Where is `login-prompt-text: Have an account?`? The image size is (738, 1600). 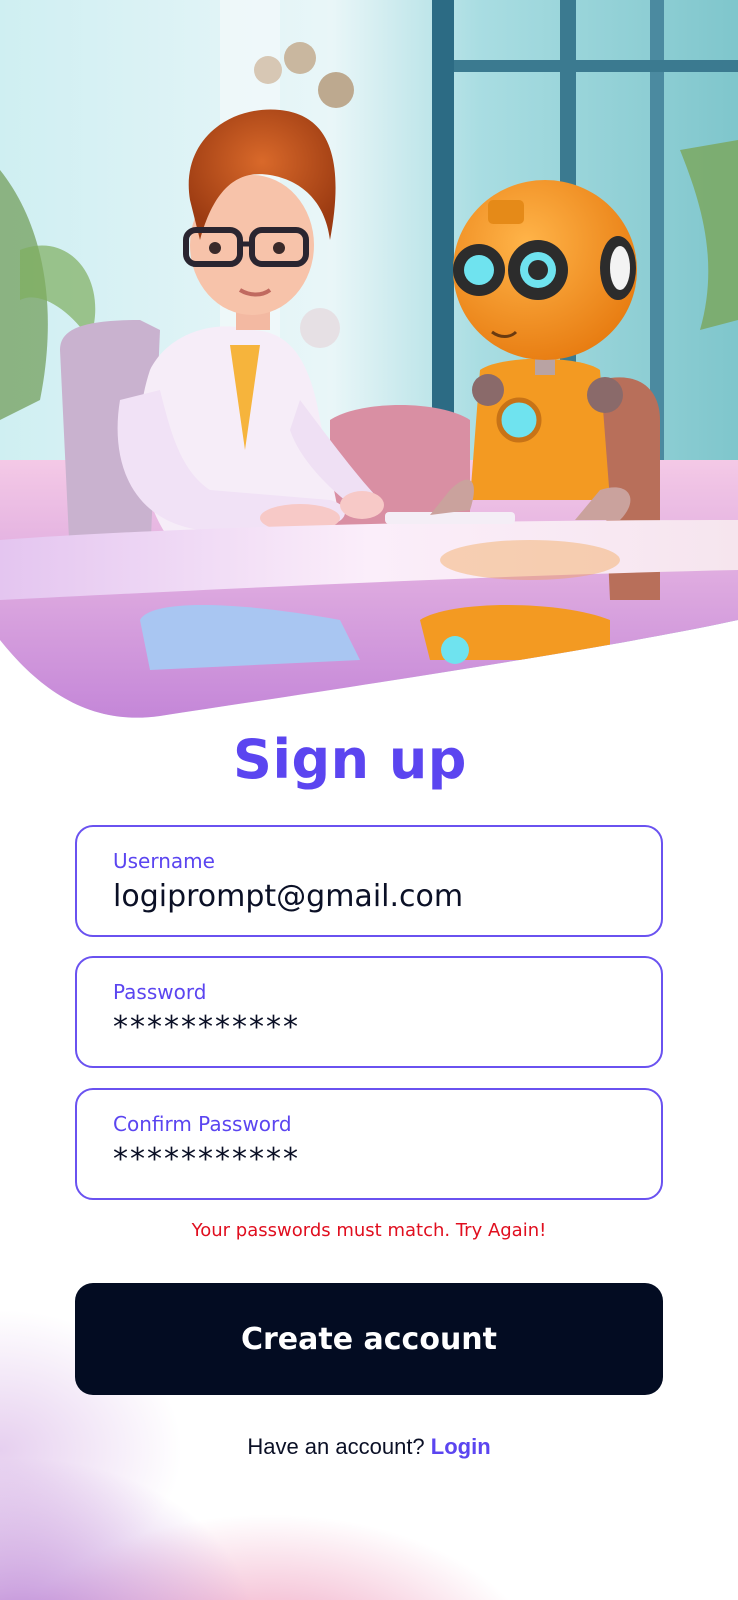
login-prompt-text: Have an account? is located at coordinates (339, 1446).